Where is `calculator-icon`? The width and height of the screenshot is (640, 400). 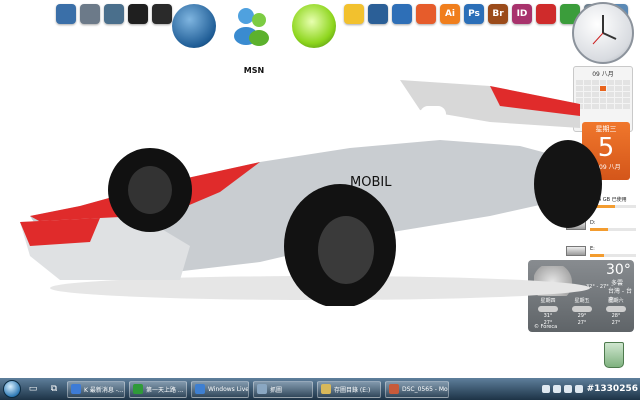 calculator-icon is located at coordinates (114, 14).